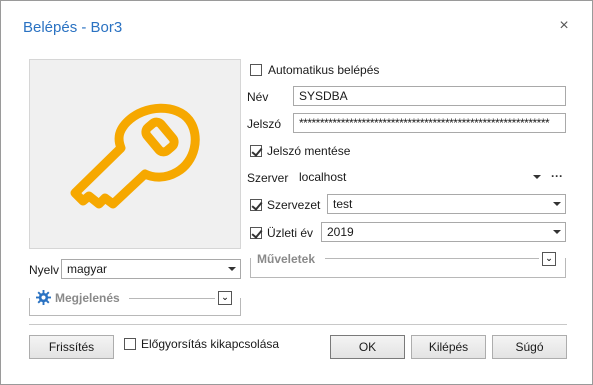  Describe the element at coordinates (557, 176) in the screenshot. I see `server-more-button: ···` at that location.